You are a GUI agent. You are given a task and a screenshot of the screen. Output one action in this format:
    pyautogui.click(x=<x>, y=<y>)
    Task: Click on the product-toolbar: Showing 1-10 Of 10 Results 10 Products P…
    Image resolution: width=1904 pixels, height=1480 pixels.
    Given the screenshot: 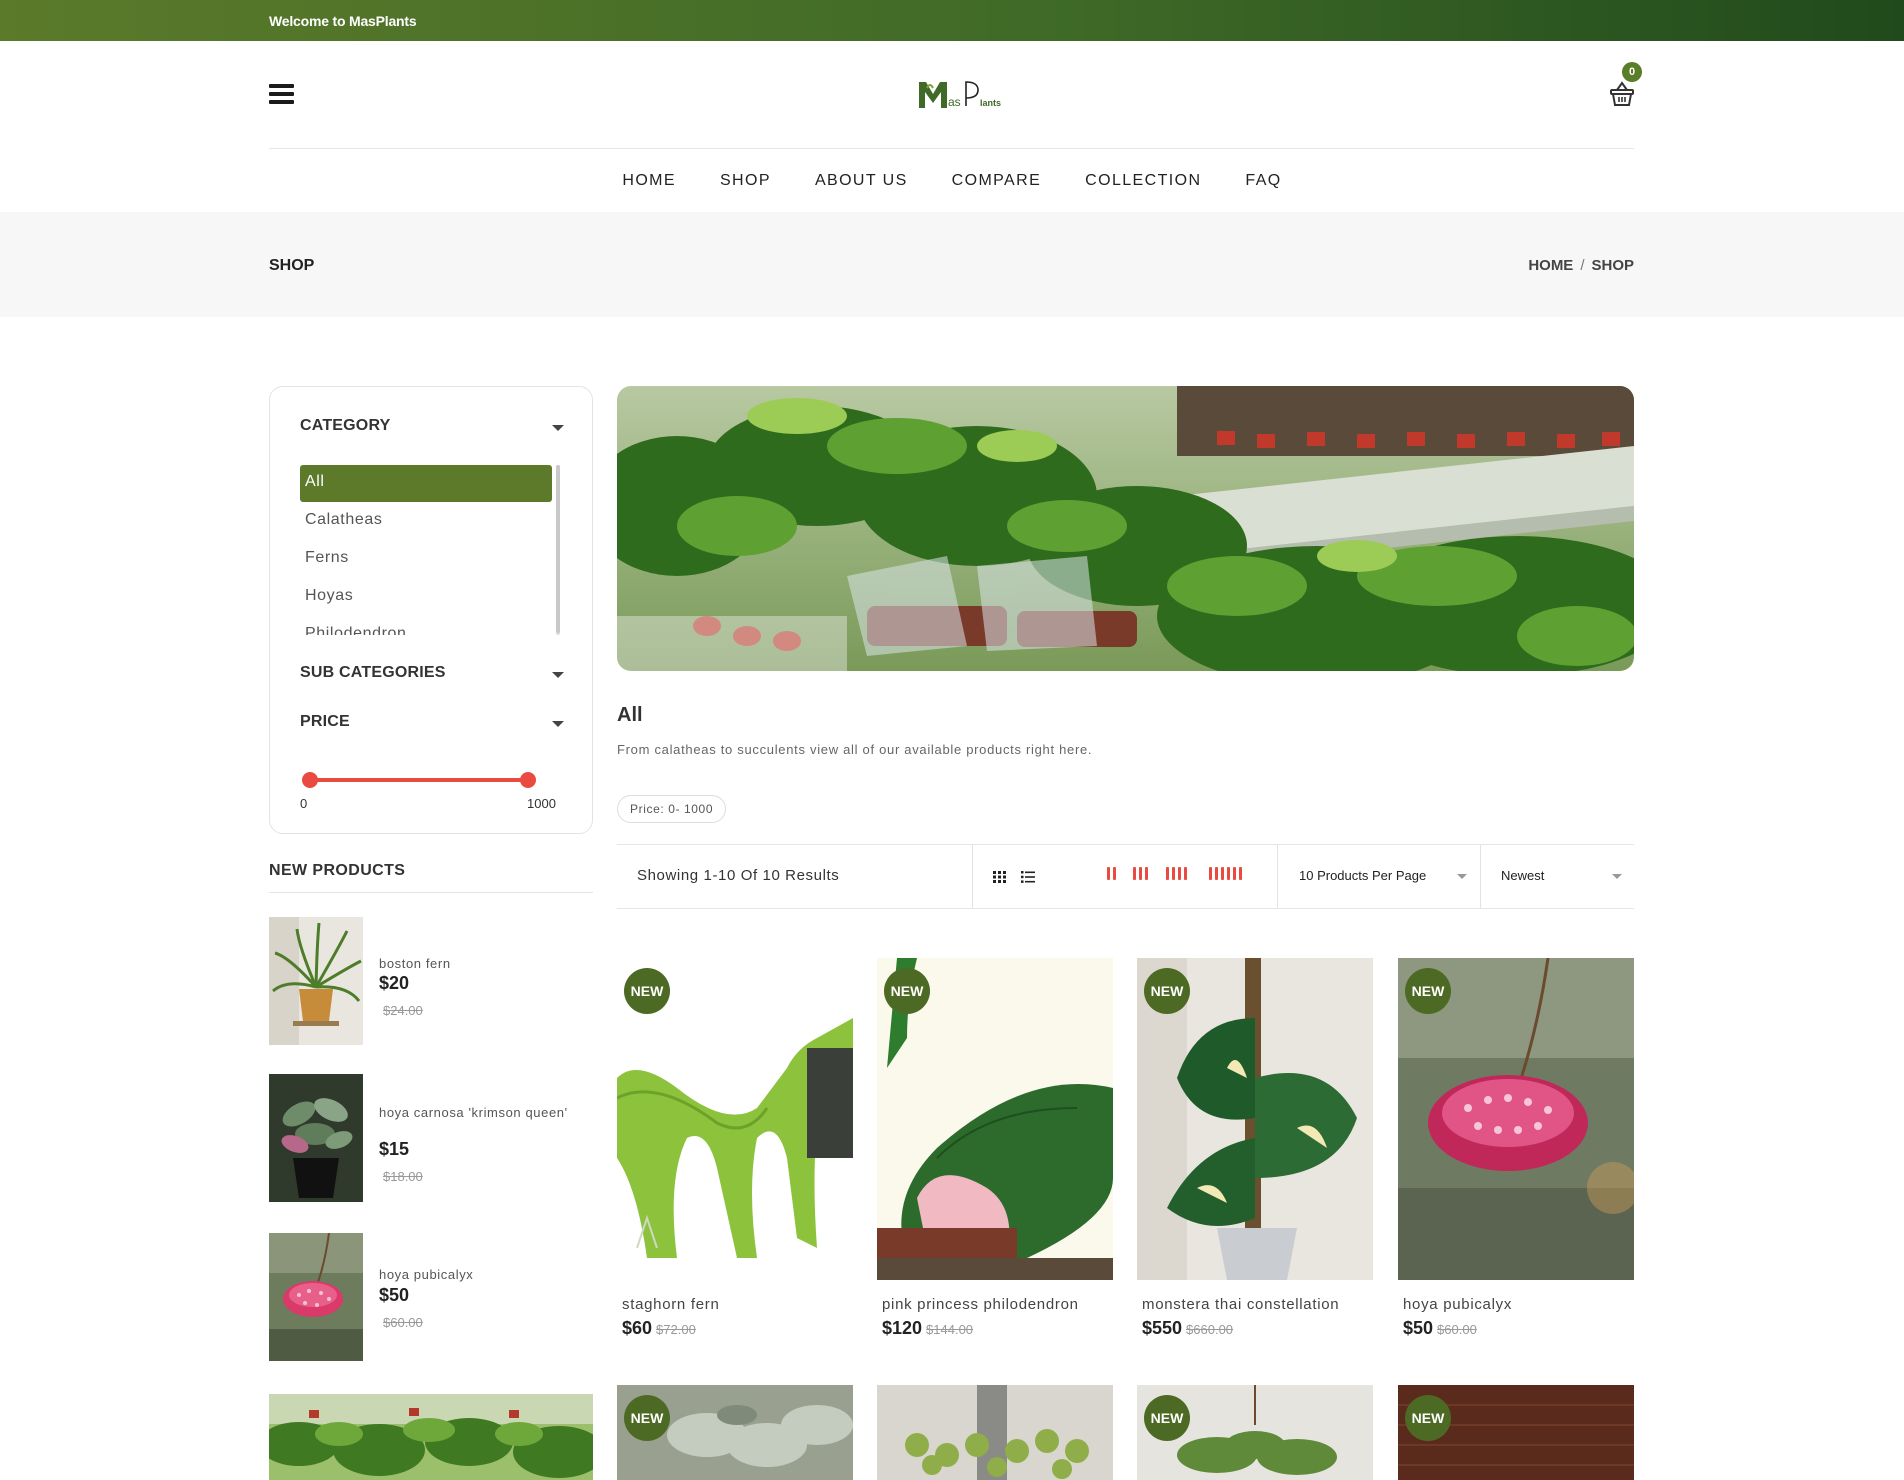 What is the action you would take?
    pyautogui.click(x=1125, y=876)
    